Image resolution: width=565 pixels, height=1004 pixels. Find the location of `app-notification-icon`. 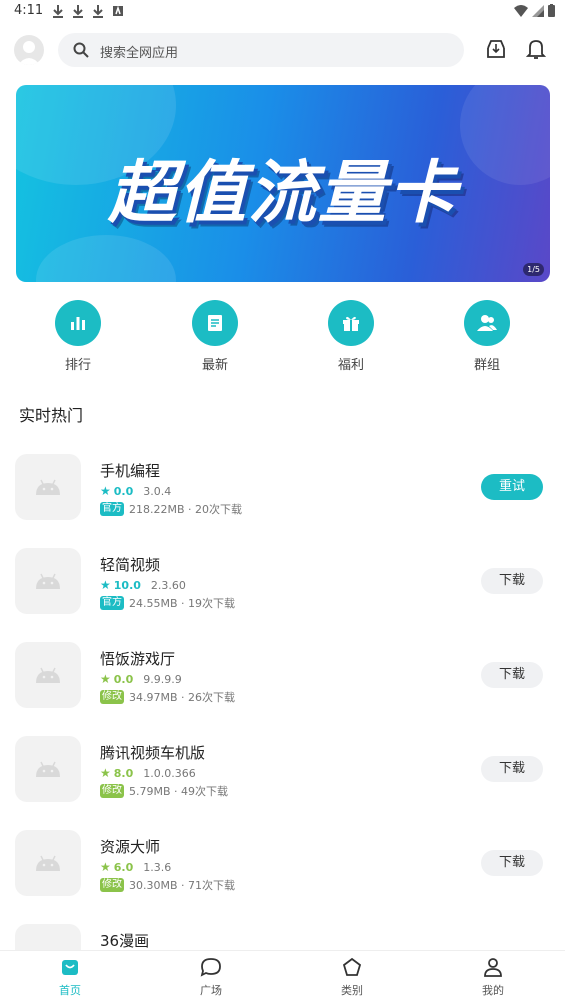

app-notification-icon is located at coordinates (118, 10).